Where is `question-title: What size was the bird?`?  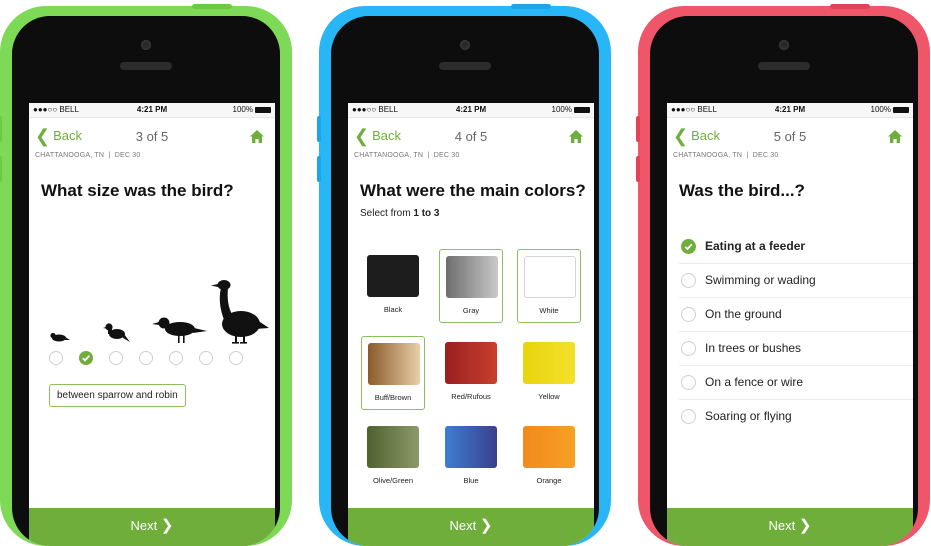 question-title: What size was the bird? is located at coordinates (137, 190).